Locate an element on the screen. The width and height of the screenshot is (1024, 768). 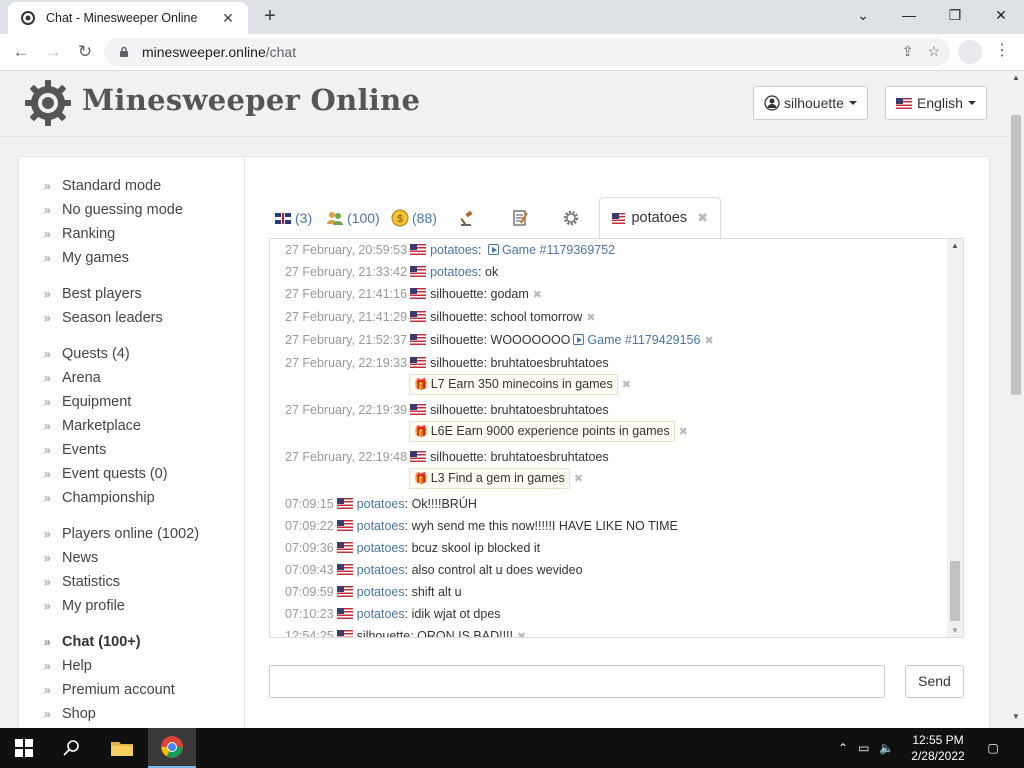
bookmark-star-icon: ☆ is located at coordinates (933, 51).